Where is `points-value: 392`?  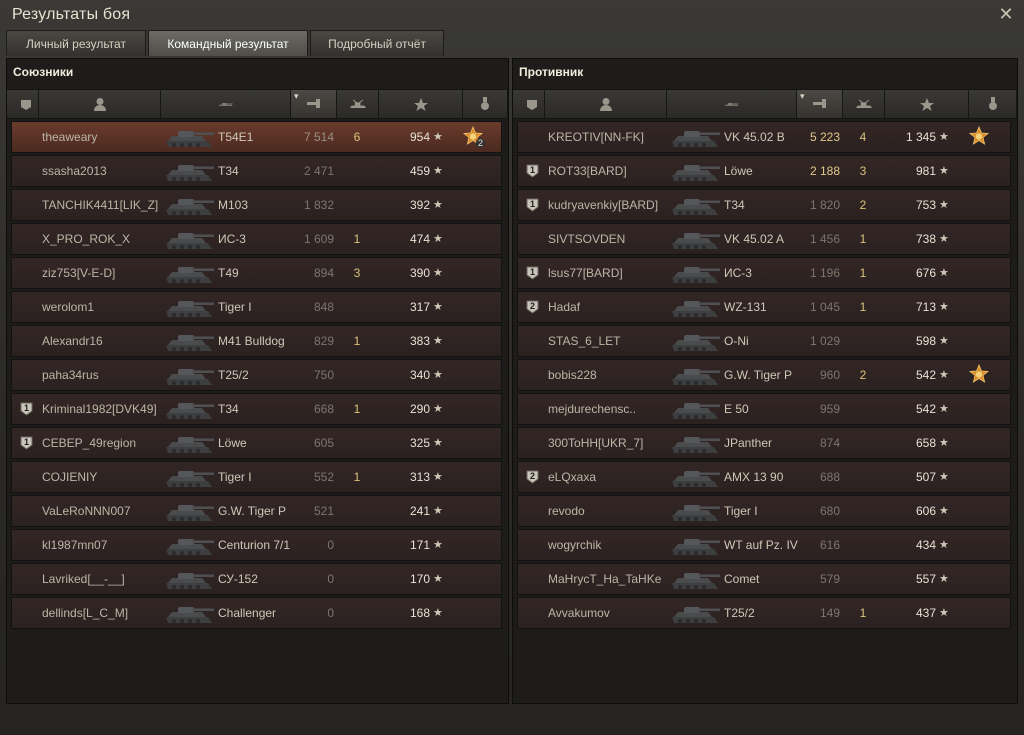 points-value: 392 is located at coordinates (419, 205).